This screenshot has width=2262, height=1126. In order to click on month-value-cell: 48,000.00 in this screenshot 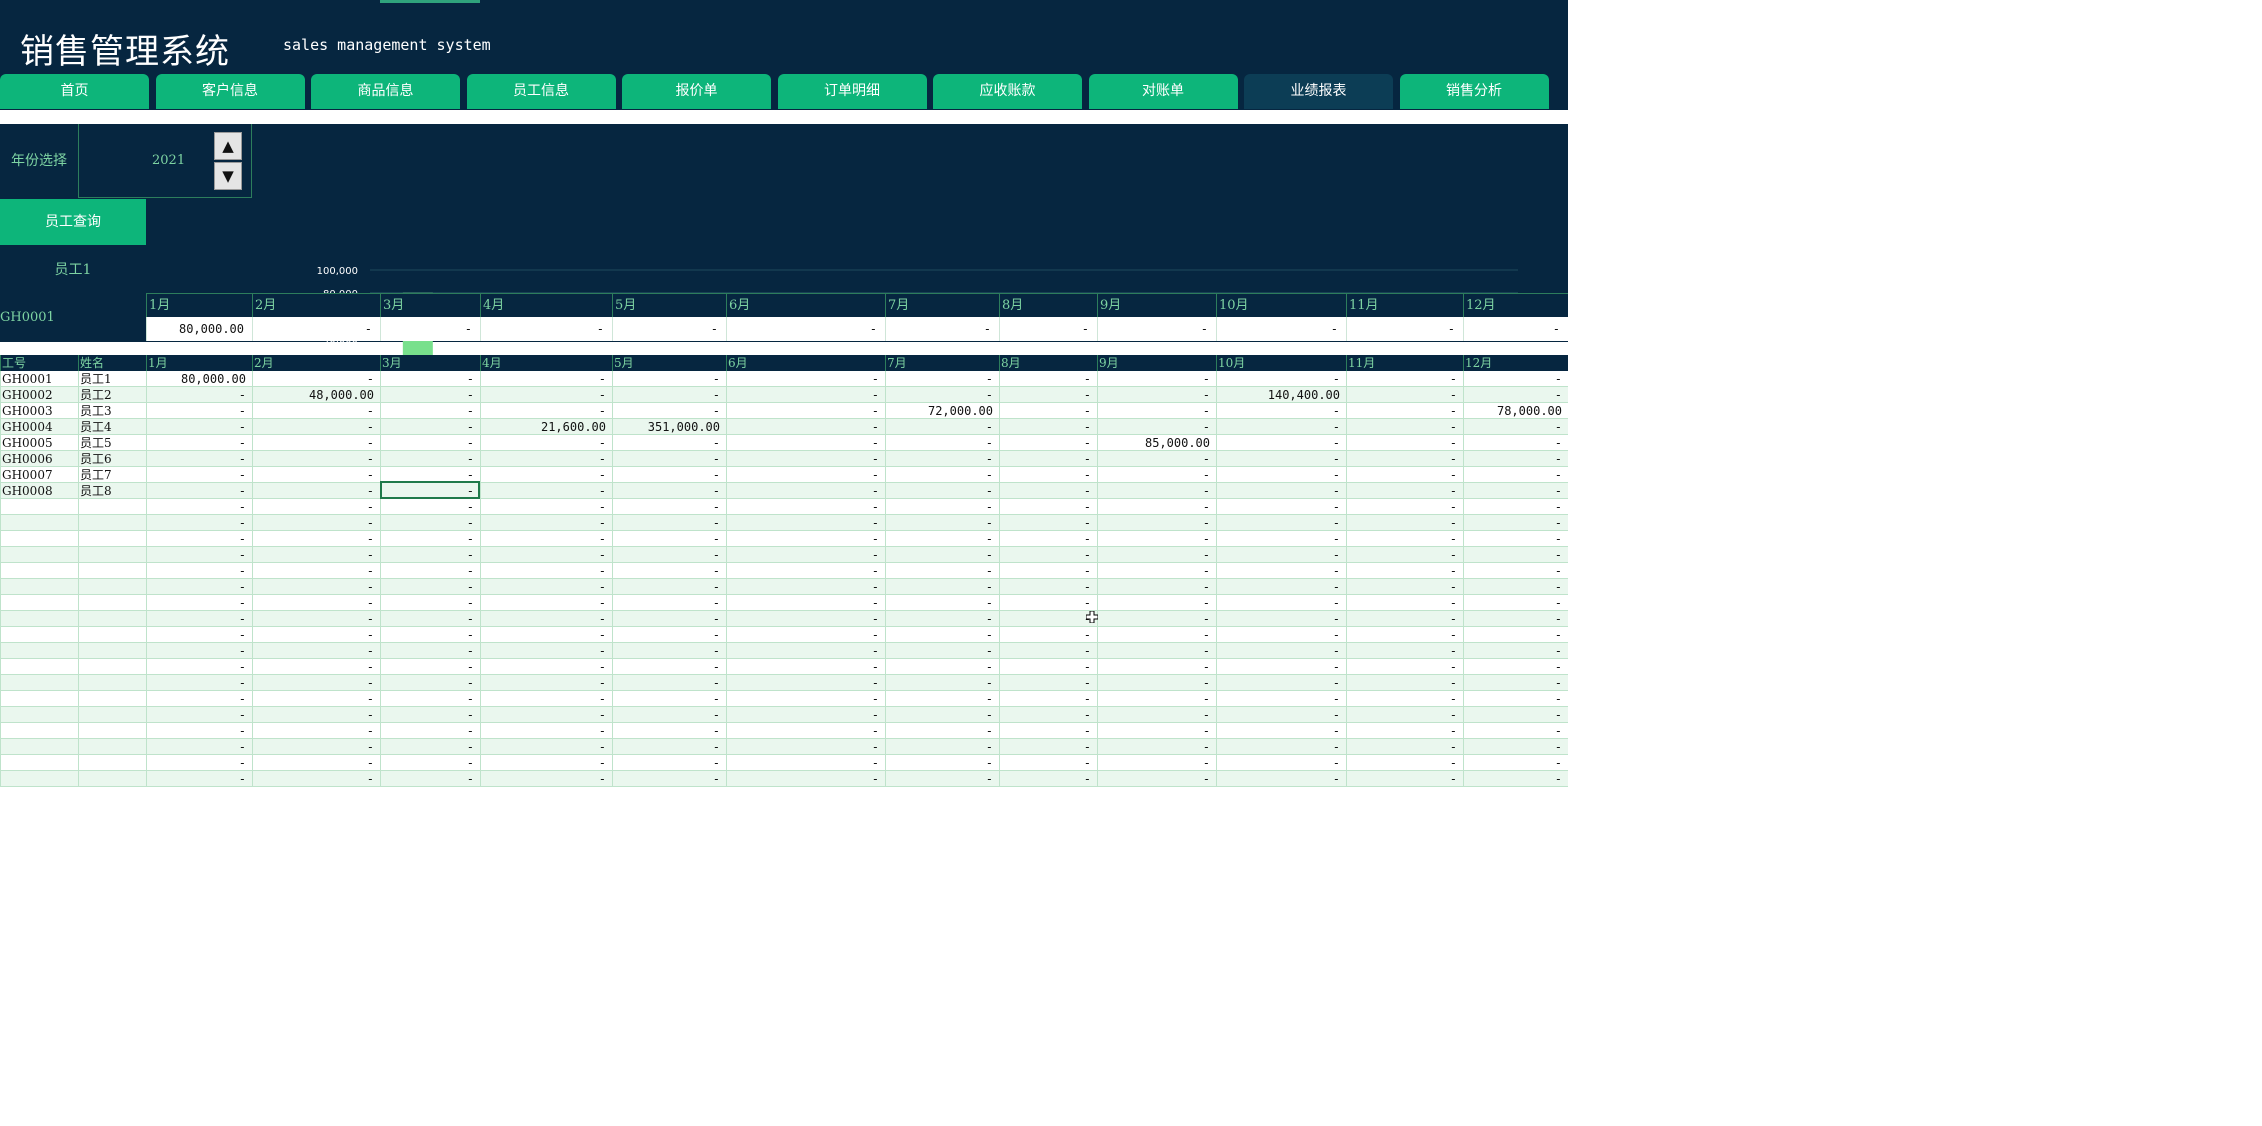, I will do `click(316, 395)`.